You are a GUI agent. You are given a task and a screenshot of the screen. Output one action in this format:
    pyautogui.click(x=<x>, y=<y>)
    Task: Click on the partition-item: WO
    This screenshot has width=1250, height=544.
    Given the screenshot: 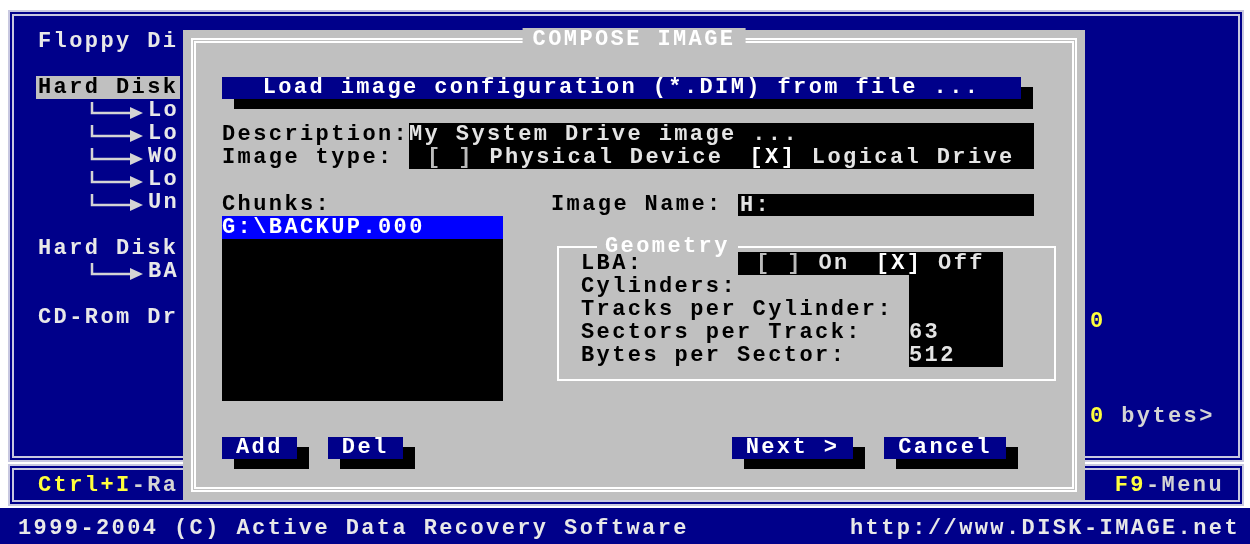 What is the action you would take?
    pyautogui.click(x=164, y=156)
    